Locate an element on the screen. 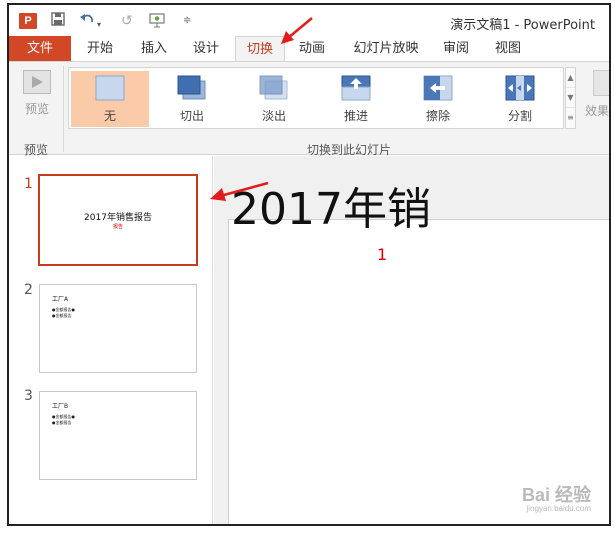 The height and width of the screenshot is (533, 615). window-title: 演示文稿1 - PowerPoint is located at coordinates (522, 25).